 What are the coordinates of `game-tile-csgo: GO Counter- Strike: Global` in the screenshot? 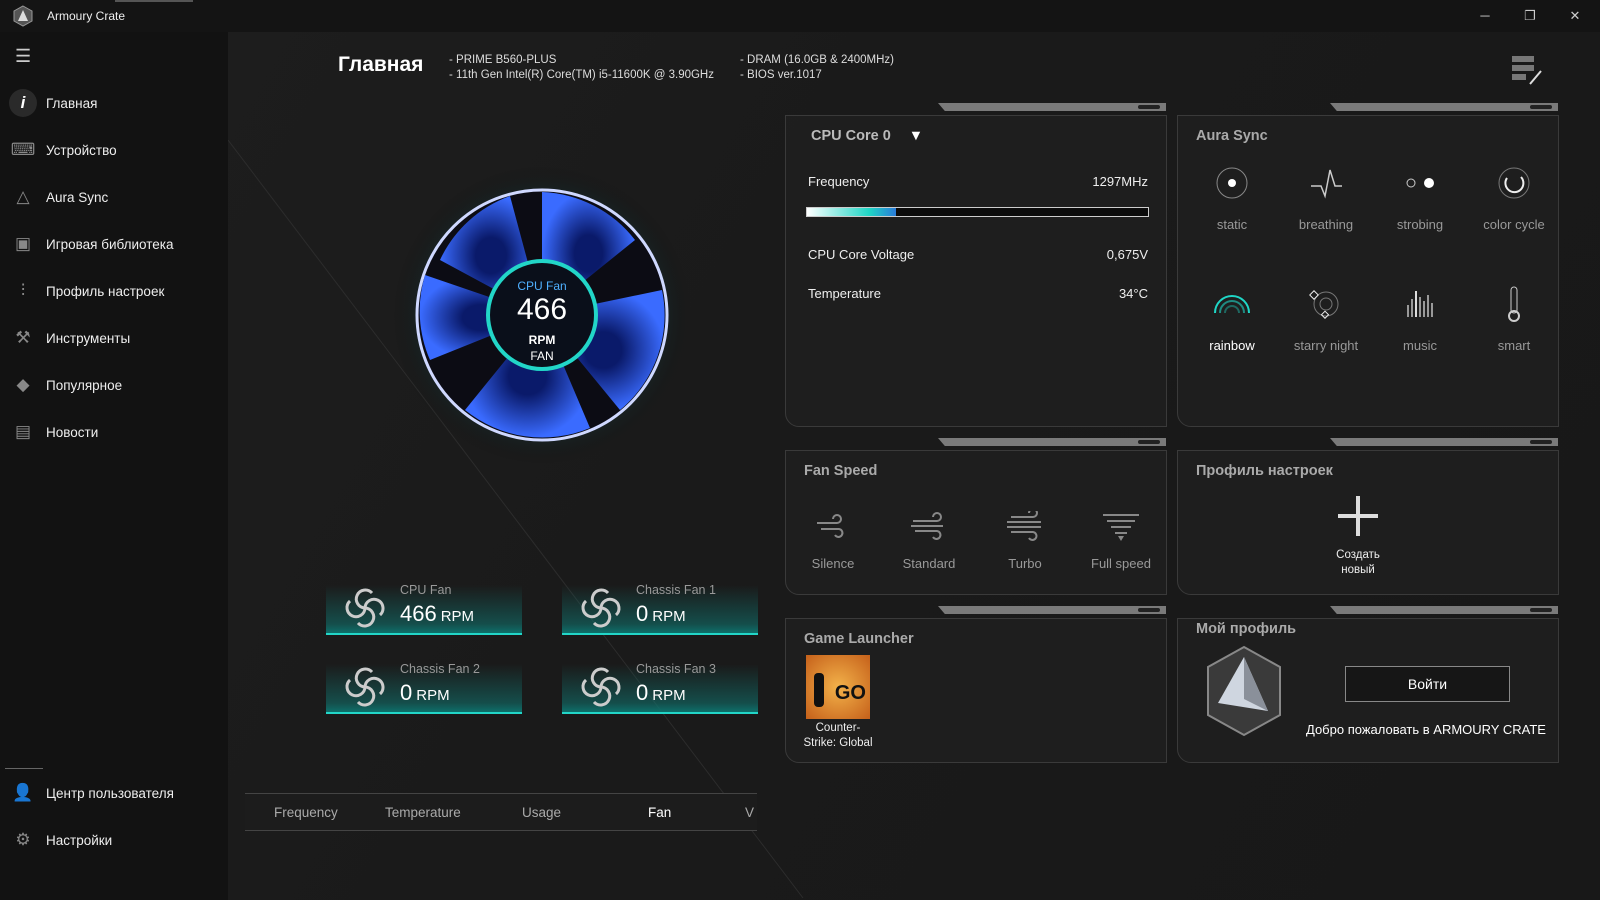 It's located at (838, 703).